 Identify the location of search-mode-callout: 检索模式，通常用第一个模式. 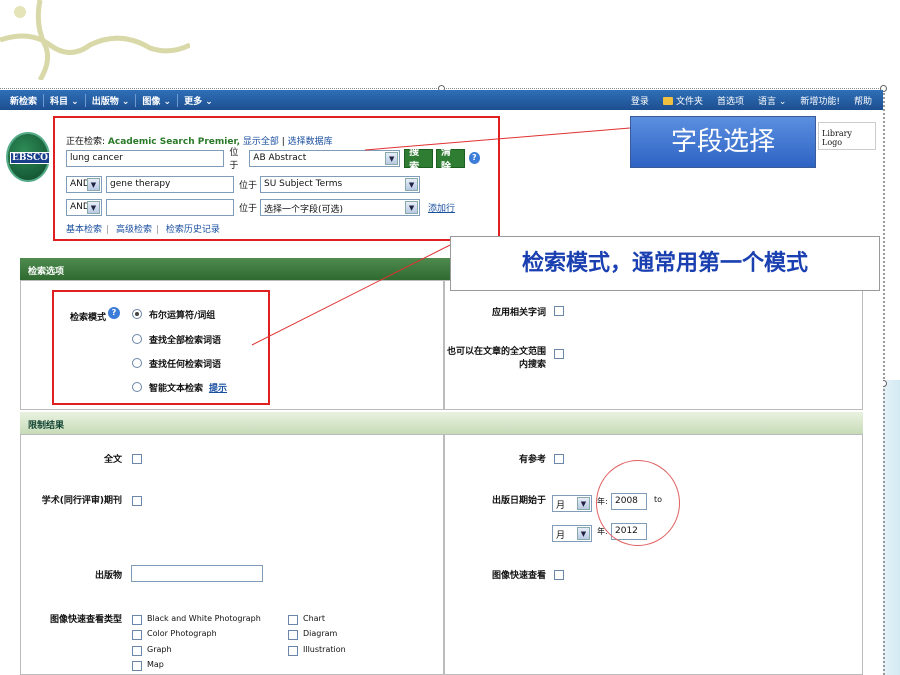
(665, 263).